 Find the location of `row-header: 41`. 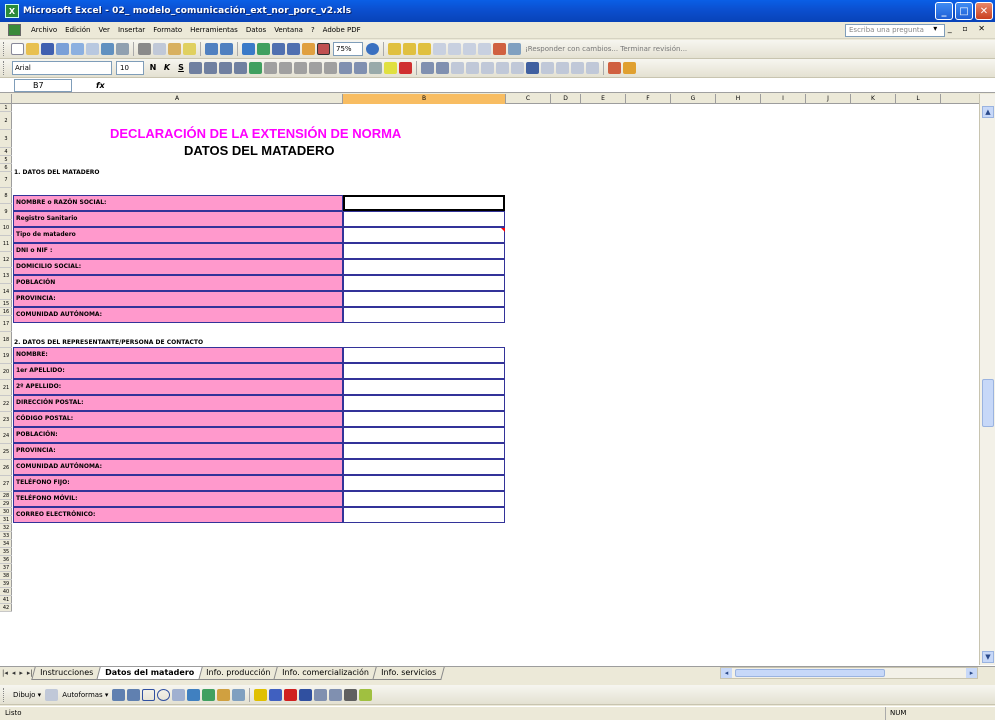

row-header: 41 is located at coordinates (6, 600).